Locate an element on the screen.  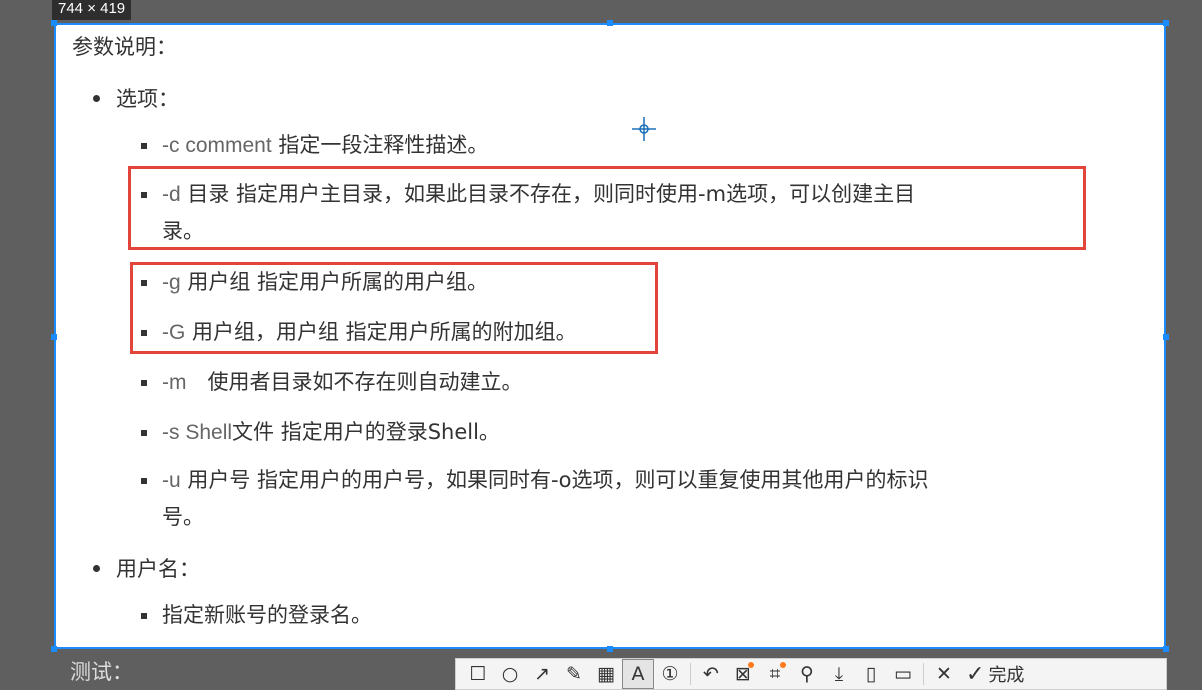
rectangle-tool: ☐ is located at coordinates (478, 674).